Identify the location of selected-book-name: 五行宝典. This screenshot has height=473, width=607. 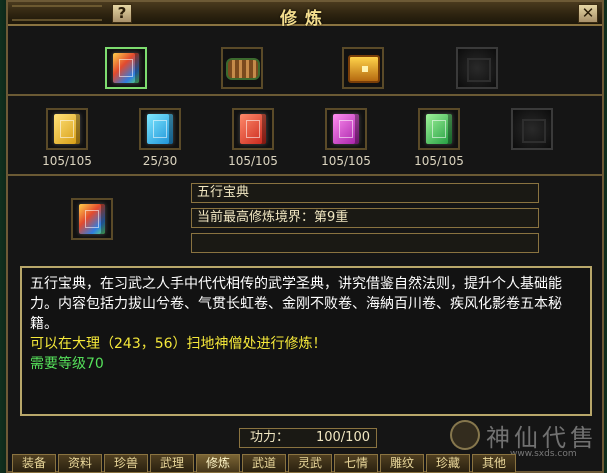
(365, 193).